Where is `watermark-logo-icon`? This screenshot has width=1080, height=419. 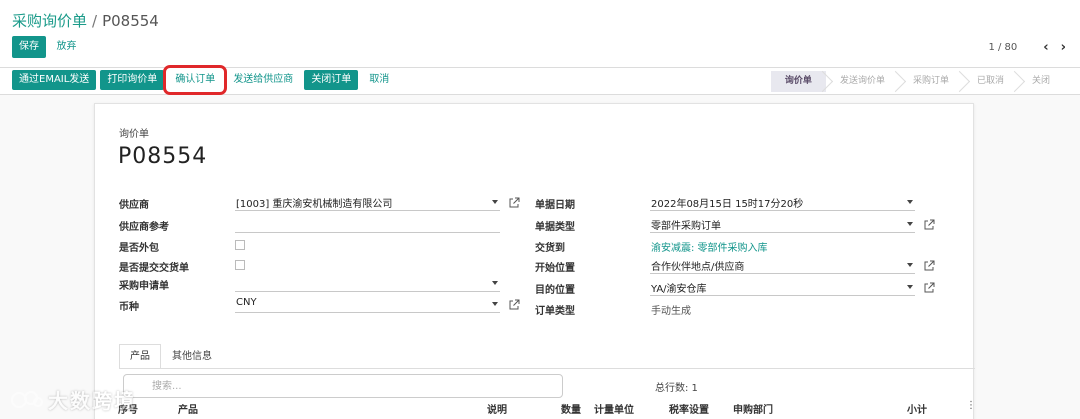
watermark-logo-icon is located at coordinates (27, 399).